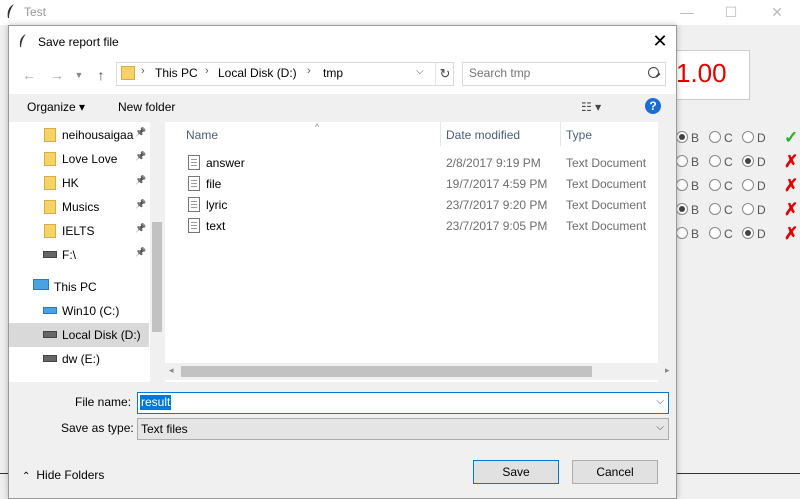  Describe the element at coordinates (50, 310) in the screenshot. I see `windows-drive-icon` at that location.